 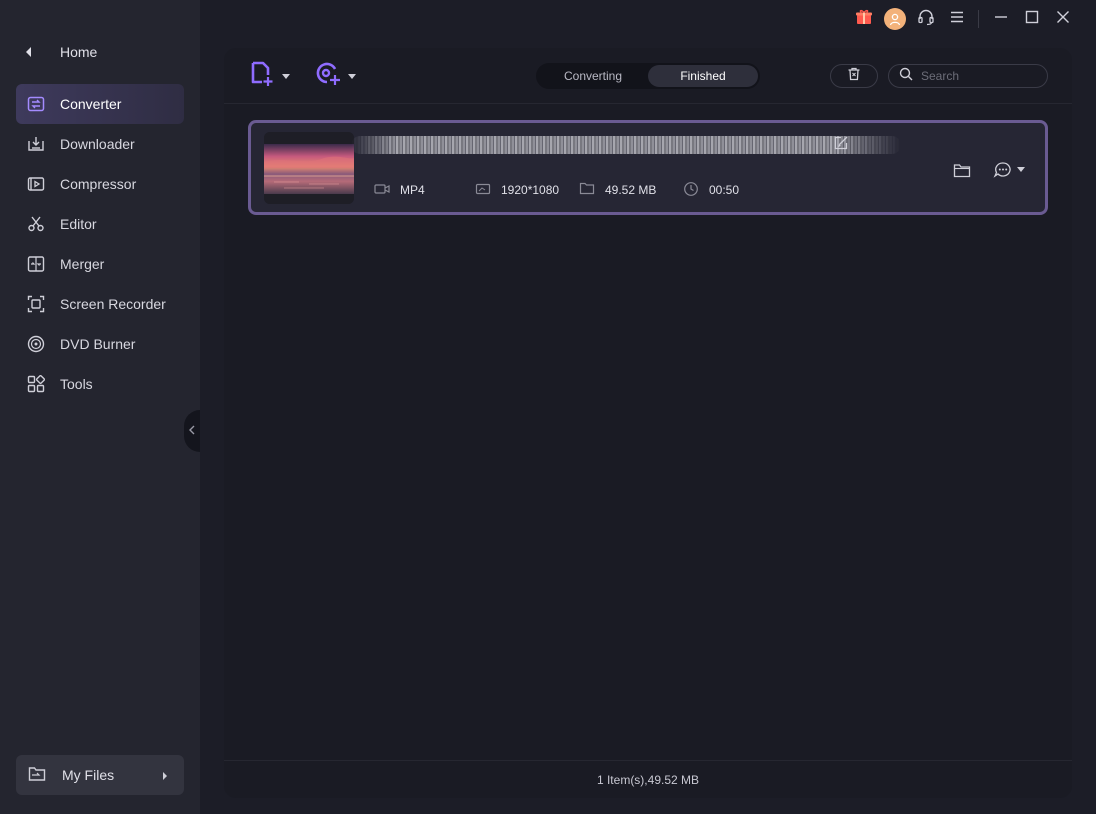 I want to click on compressor-icon, so click(x=36, y=184).